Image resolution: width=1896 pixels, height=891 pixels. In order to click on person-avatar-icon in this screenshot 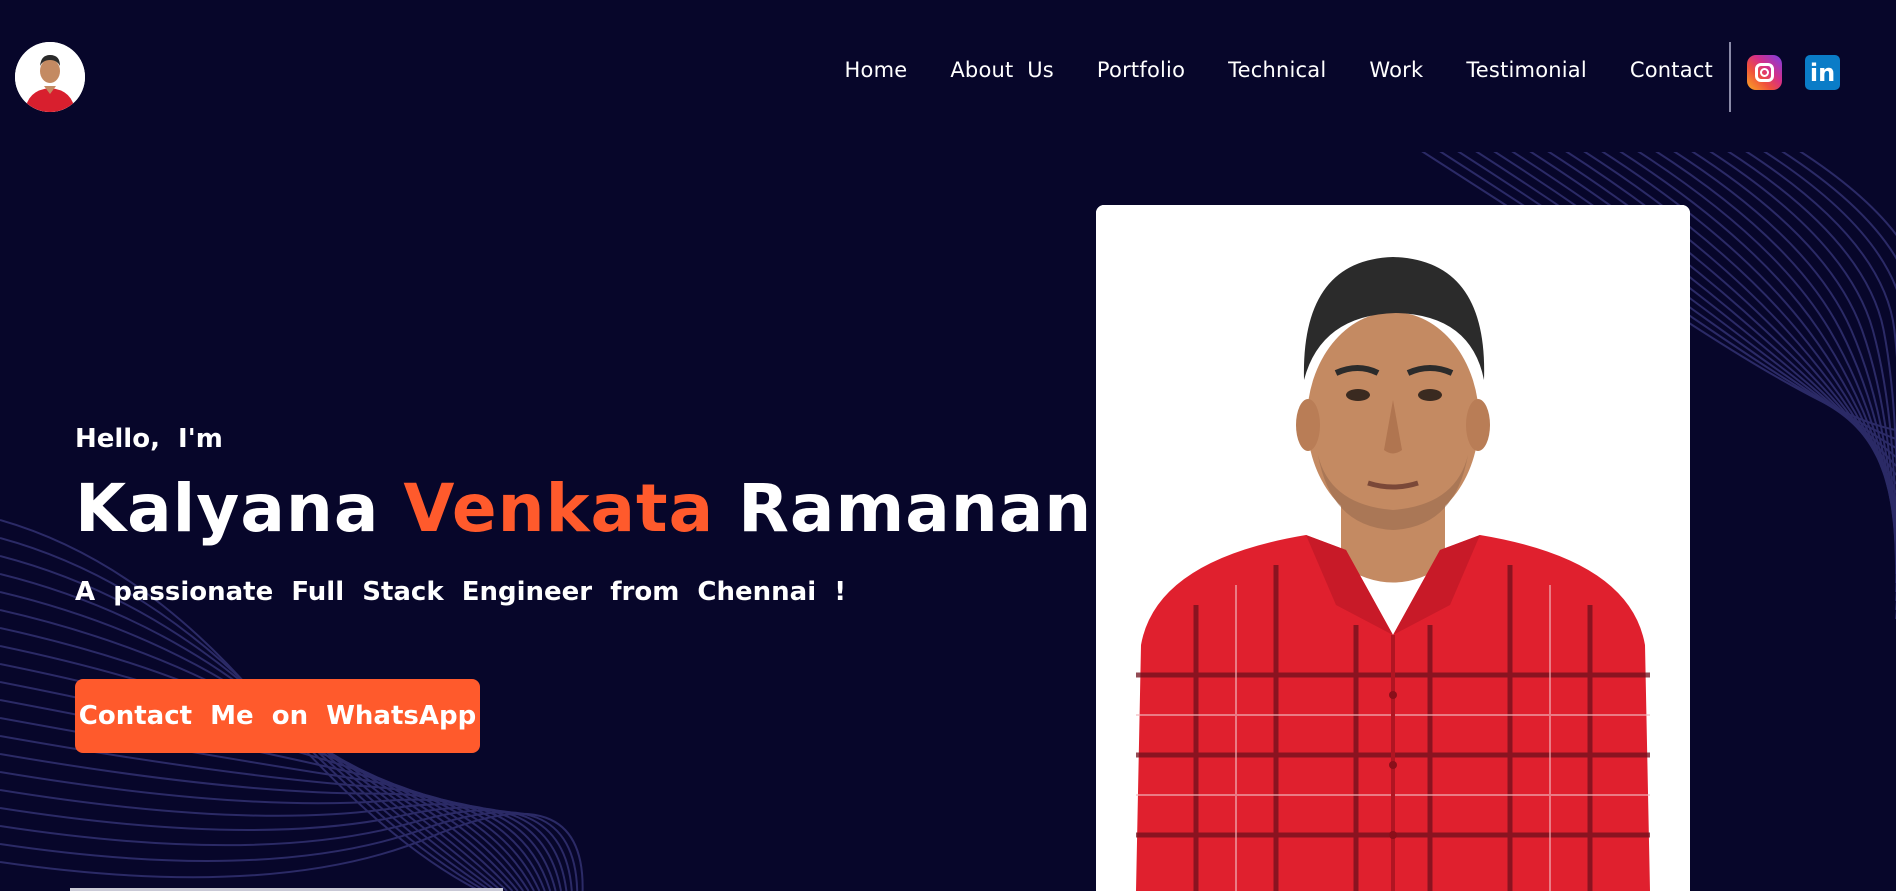, I will do `click(50, 77)`.